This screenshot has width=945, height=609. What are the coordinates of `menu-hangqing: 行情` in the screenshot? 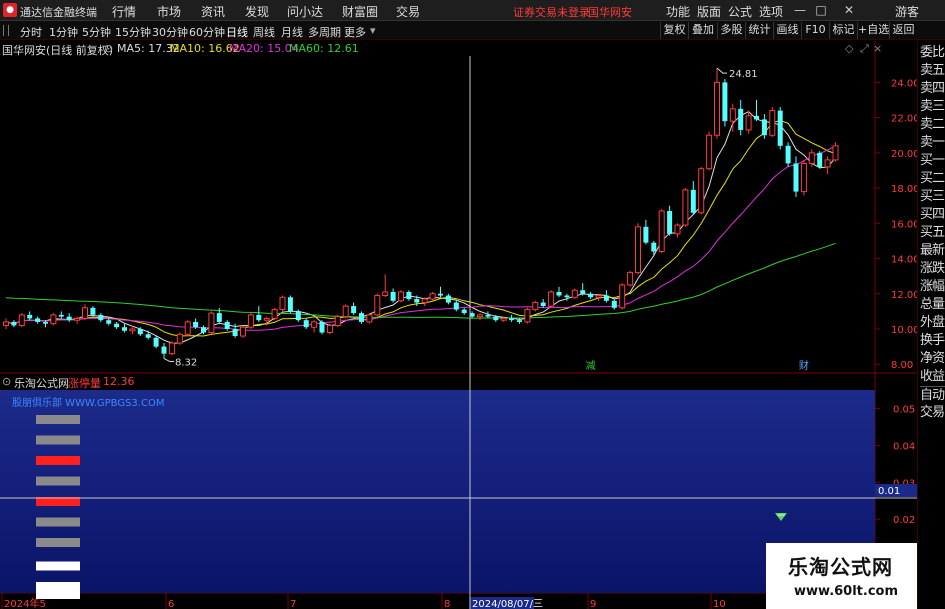 It's located at (124, 11).